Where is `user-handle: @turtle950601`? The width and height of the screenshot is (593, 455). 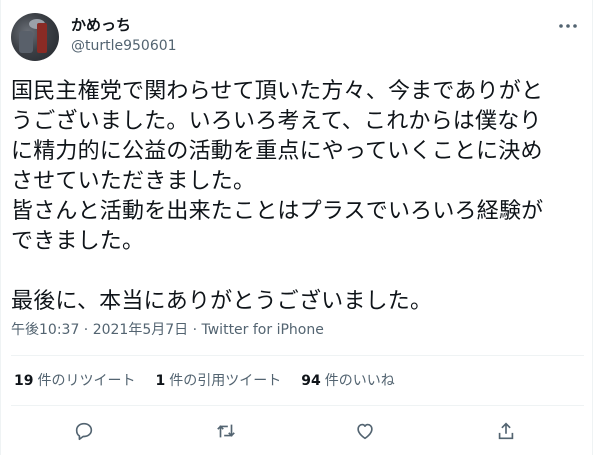 user-handle: @turtle950601 is located at coordinates (124, 46).